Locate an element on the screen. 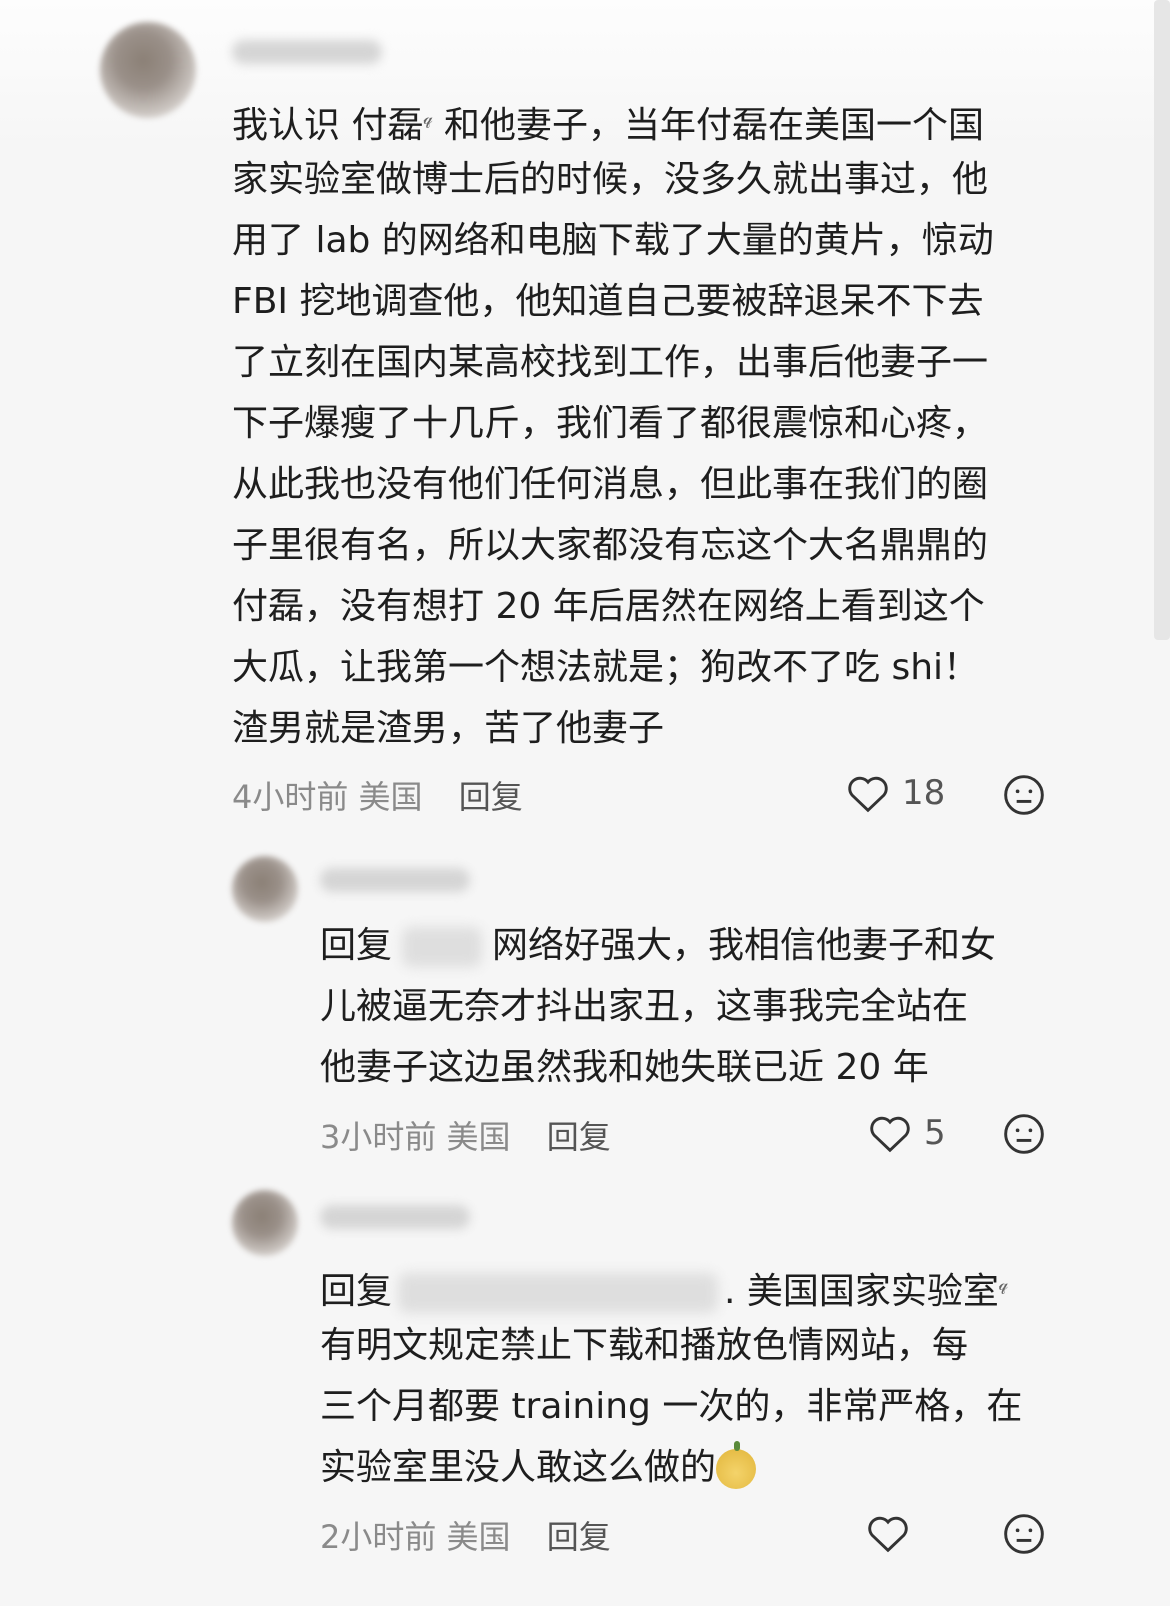  comment-line: 有明文规定禁止下载和播放色情网站，每 is located at coordinates (644, 1345).